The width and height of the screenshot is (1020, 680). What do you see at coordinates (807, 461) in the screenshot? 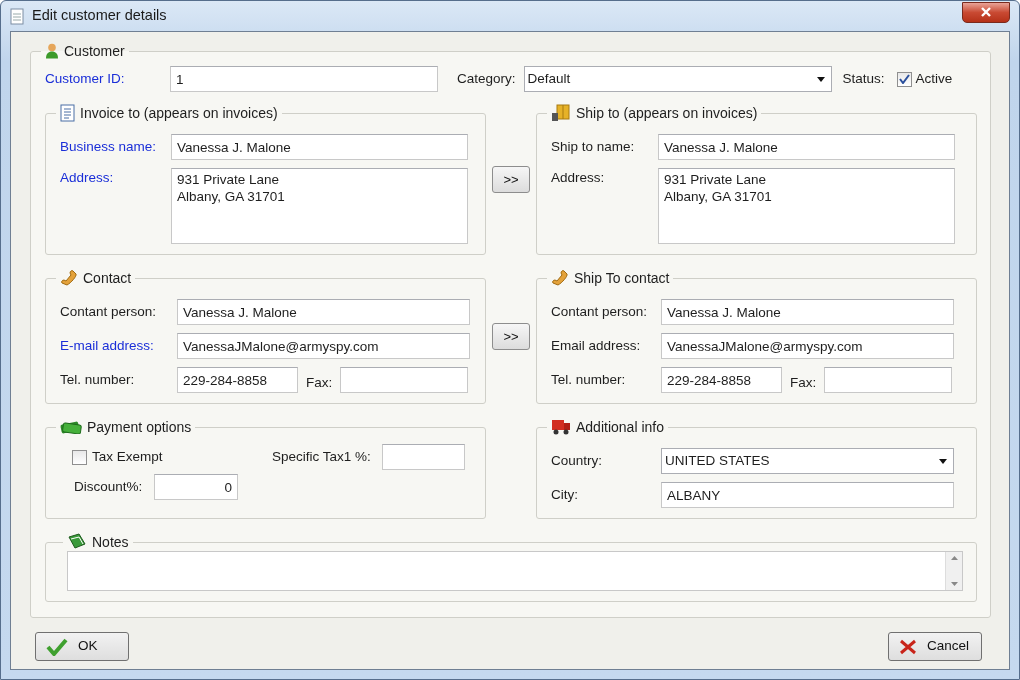
I see `country-dropdown: UNITED STATES` at bounding box center [807, 461].